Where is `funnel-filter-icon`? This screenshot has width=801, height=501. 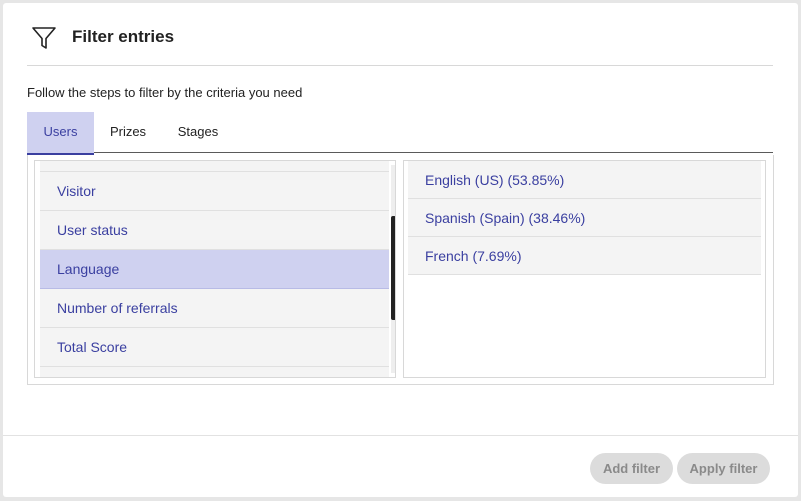 funnel-filter-icon is located at coordinates (44, 38).